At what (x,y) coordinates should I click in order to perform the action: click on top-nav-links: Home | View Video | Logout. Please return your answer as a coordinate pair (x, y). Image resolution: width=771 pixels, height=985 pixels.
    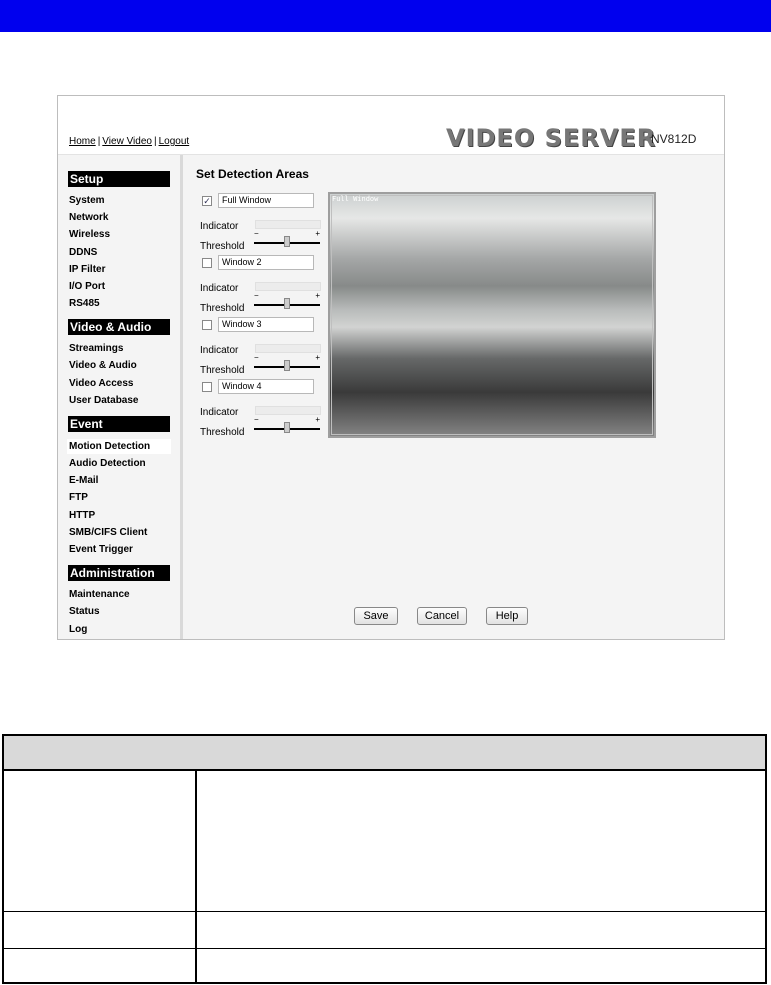
    Looking at the image, I should click on (129, 141).